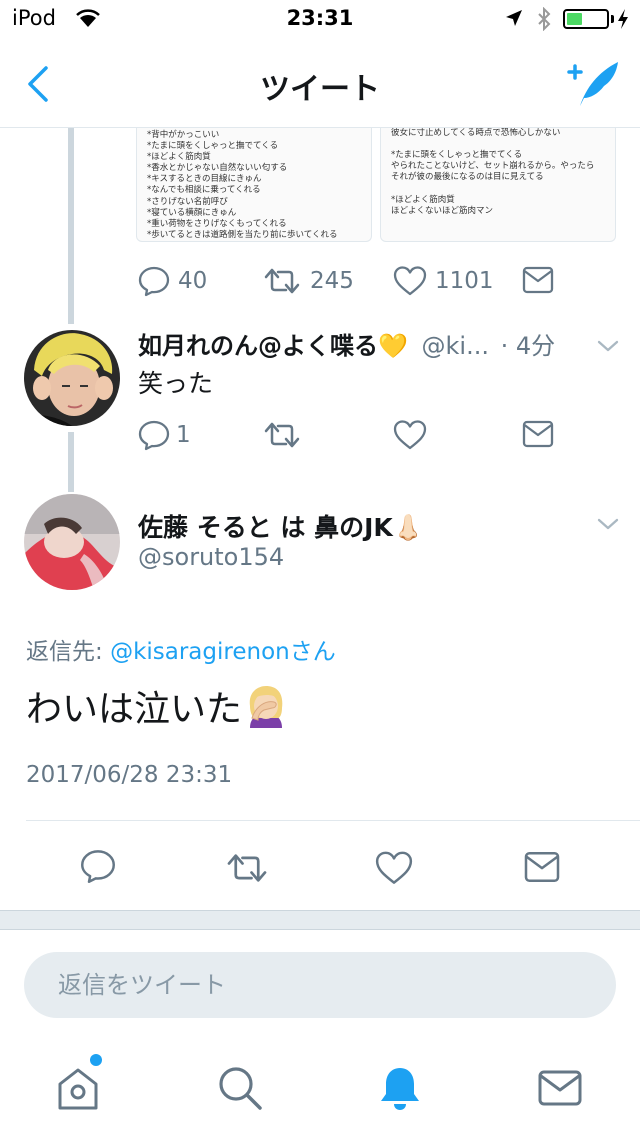 The image size is (640, 1136). What do you see at coordinates (464, 281) in the screenshot?
I see `like-count: 1101` at bounding box center [464, 281].